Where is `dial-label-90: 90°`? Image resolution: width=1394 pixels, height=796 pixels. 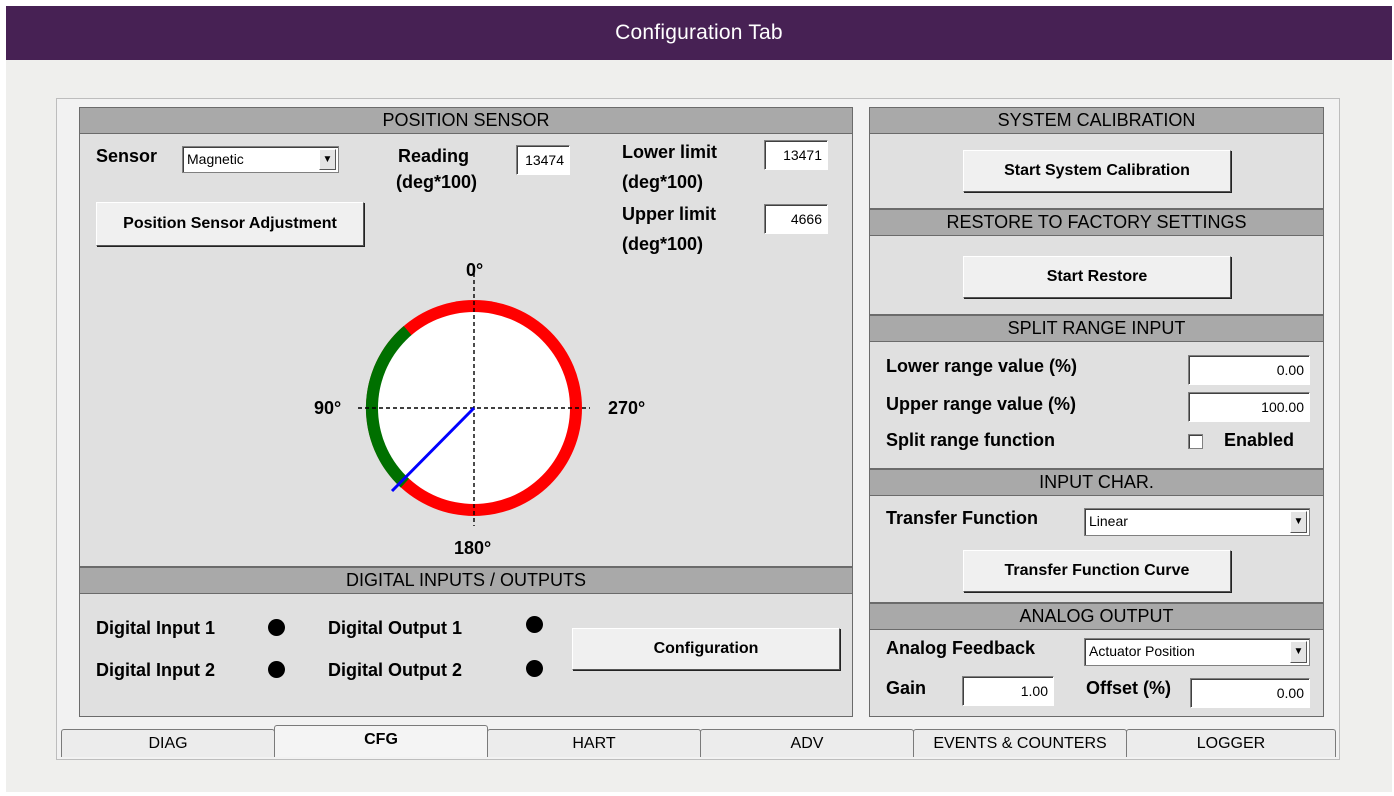
dial-label-90: 90° is located at coordinates (328, 408).